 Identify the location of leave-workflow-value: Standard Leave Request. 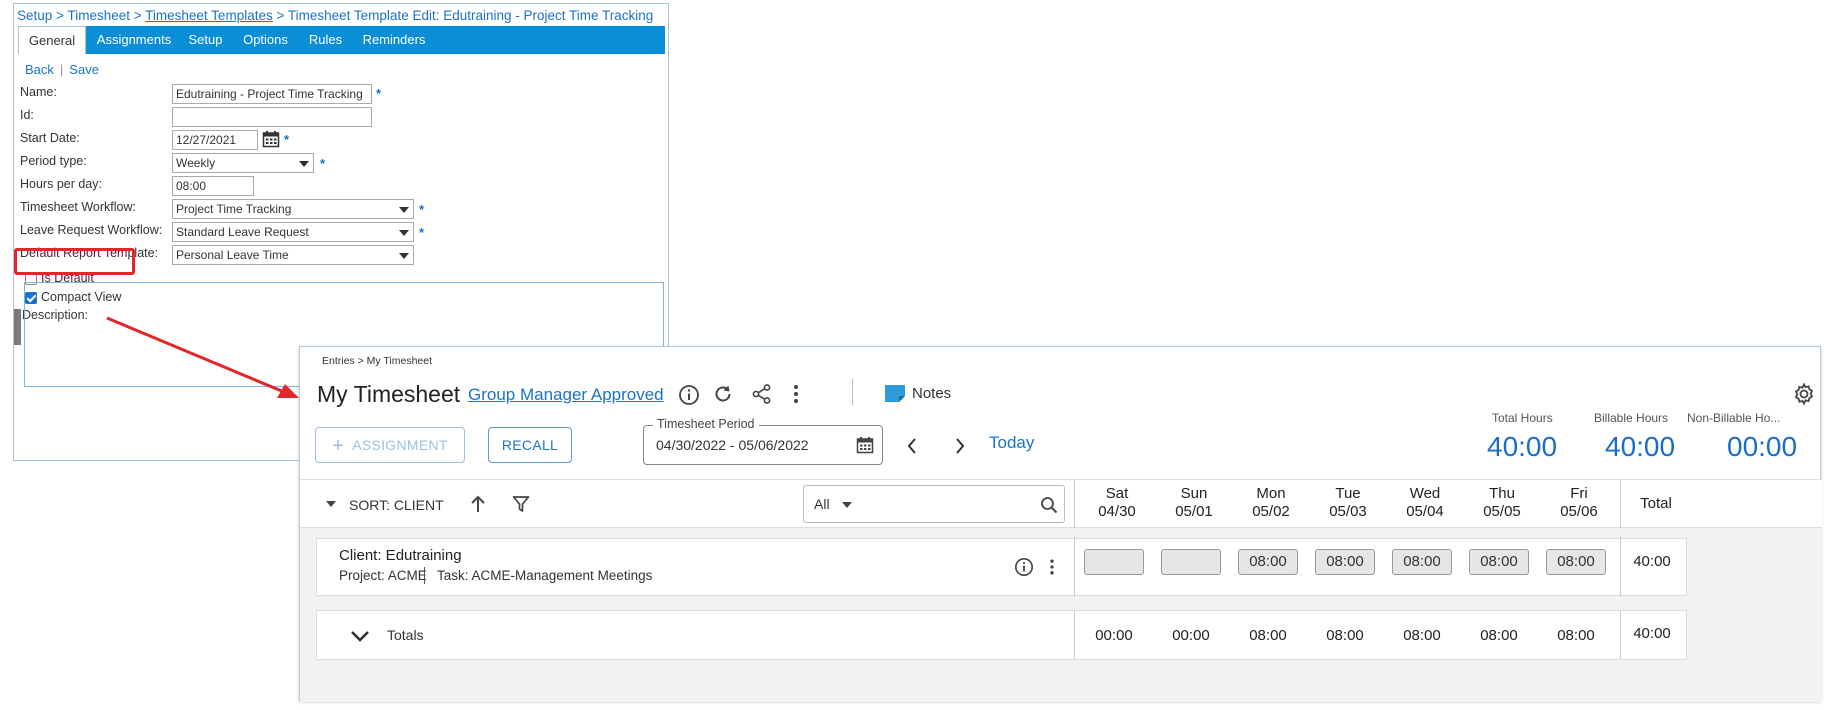
(242, 232).